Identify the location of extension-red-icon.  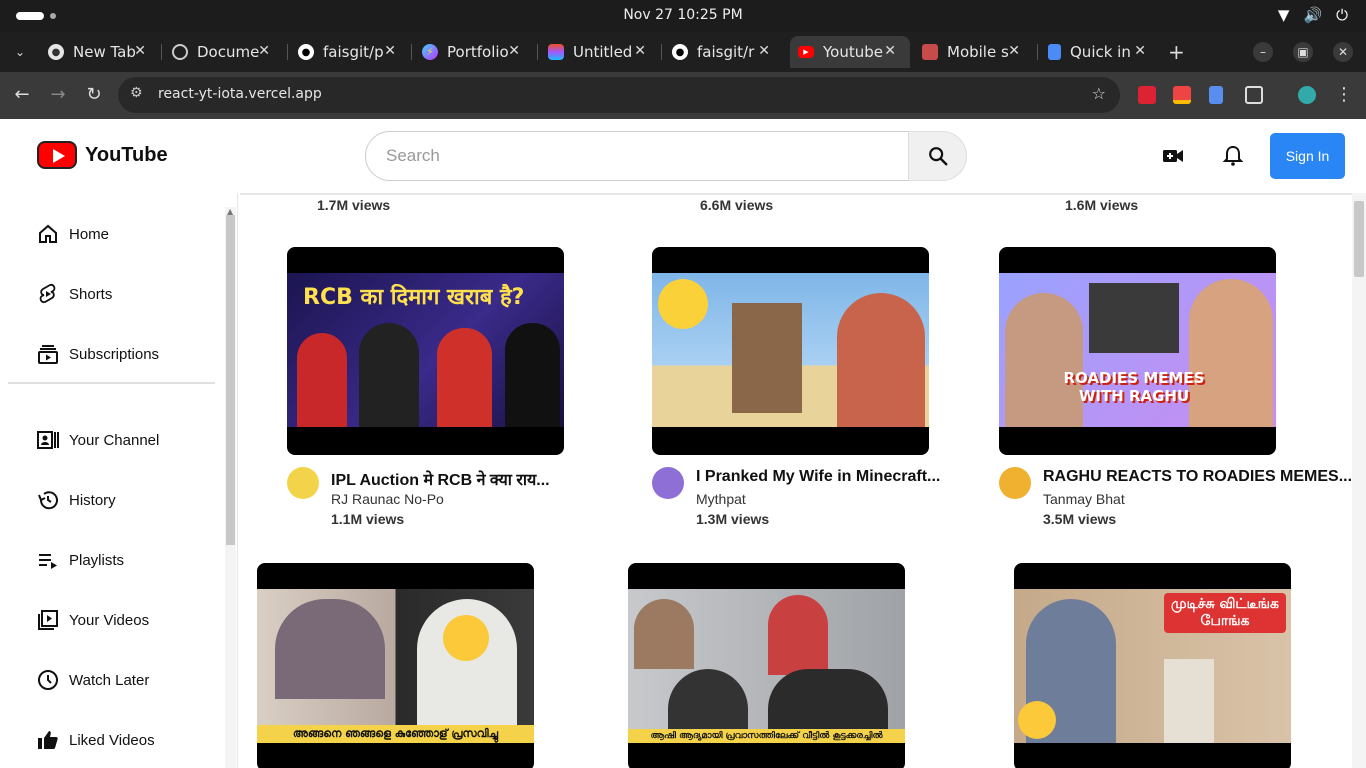
(1147, 95).